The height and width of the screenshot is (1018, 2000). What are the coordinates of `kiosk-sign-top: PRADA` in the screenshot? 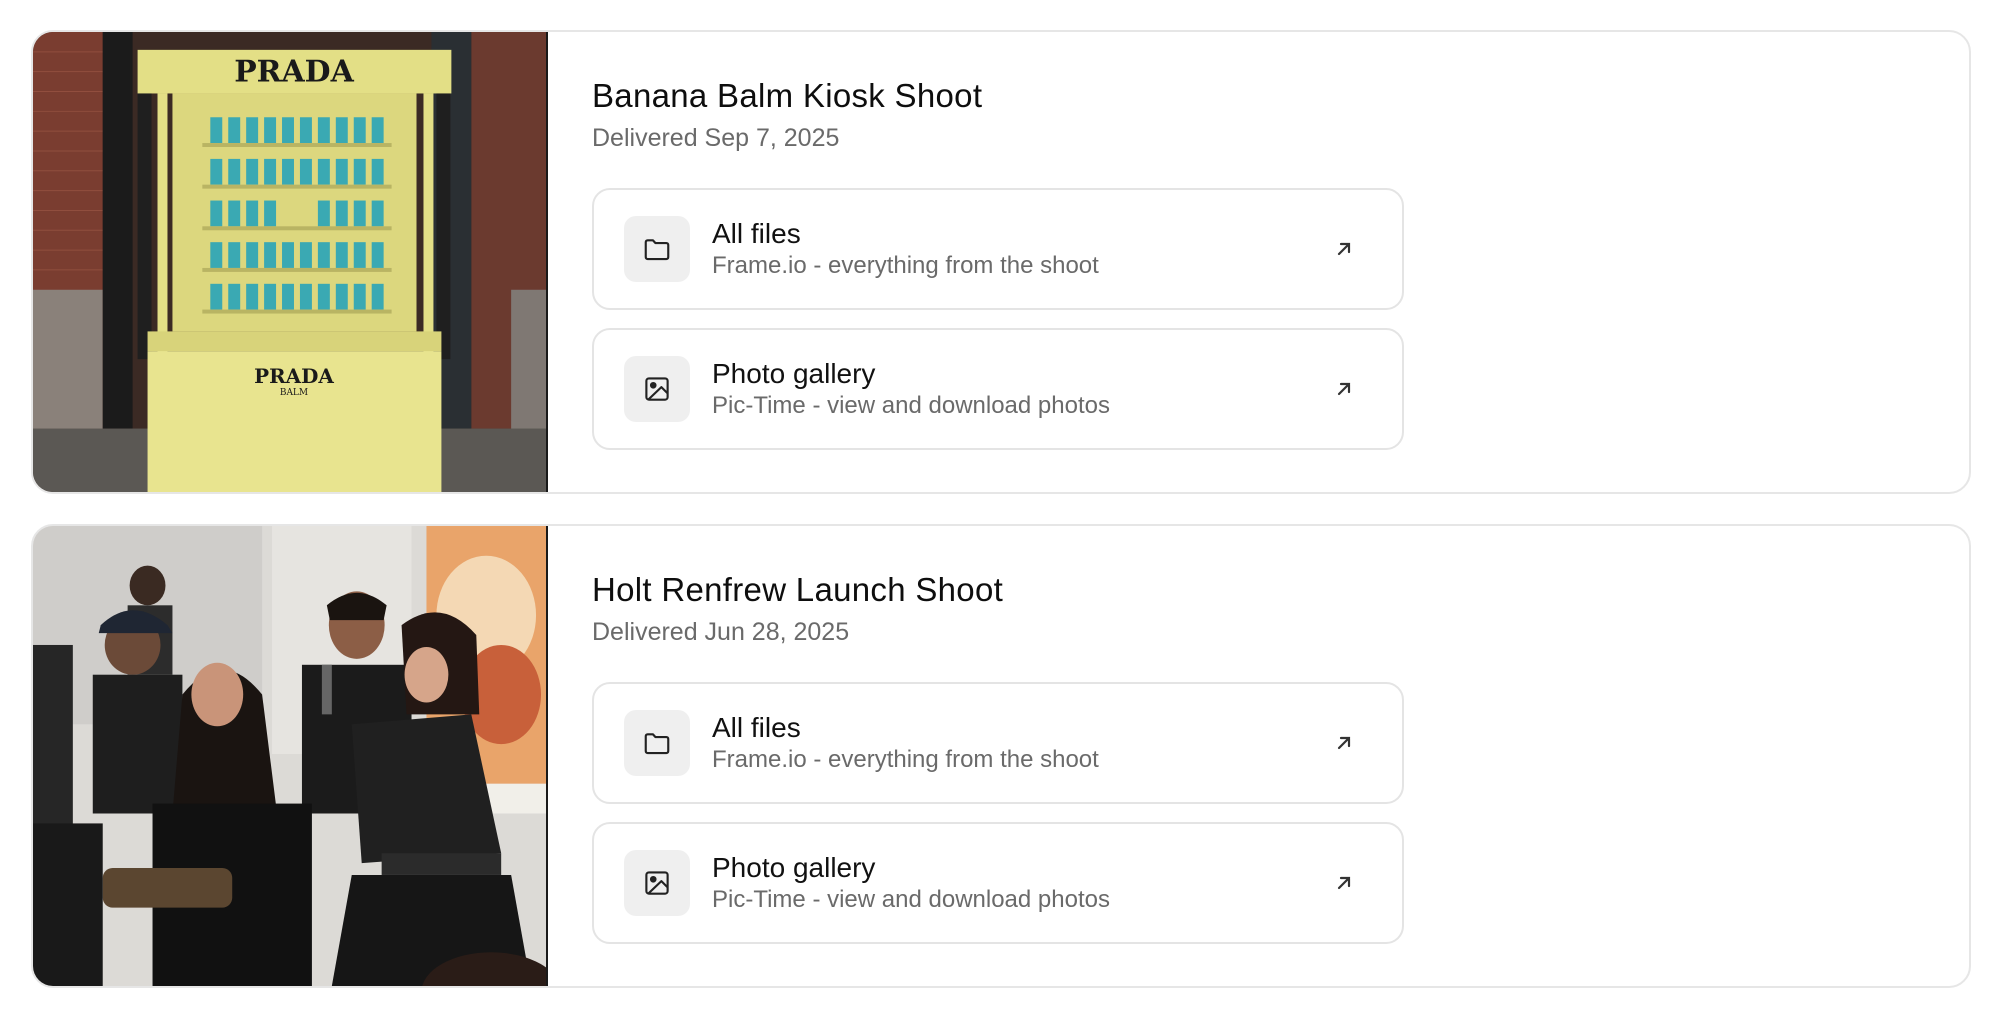 It's located at (294, 72).